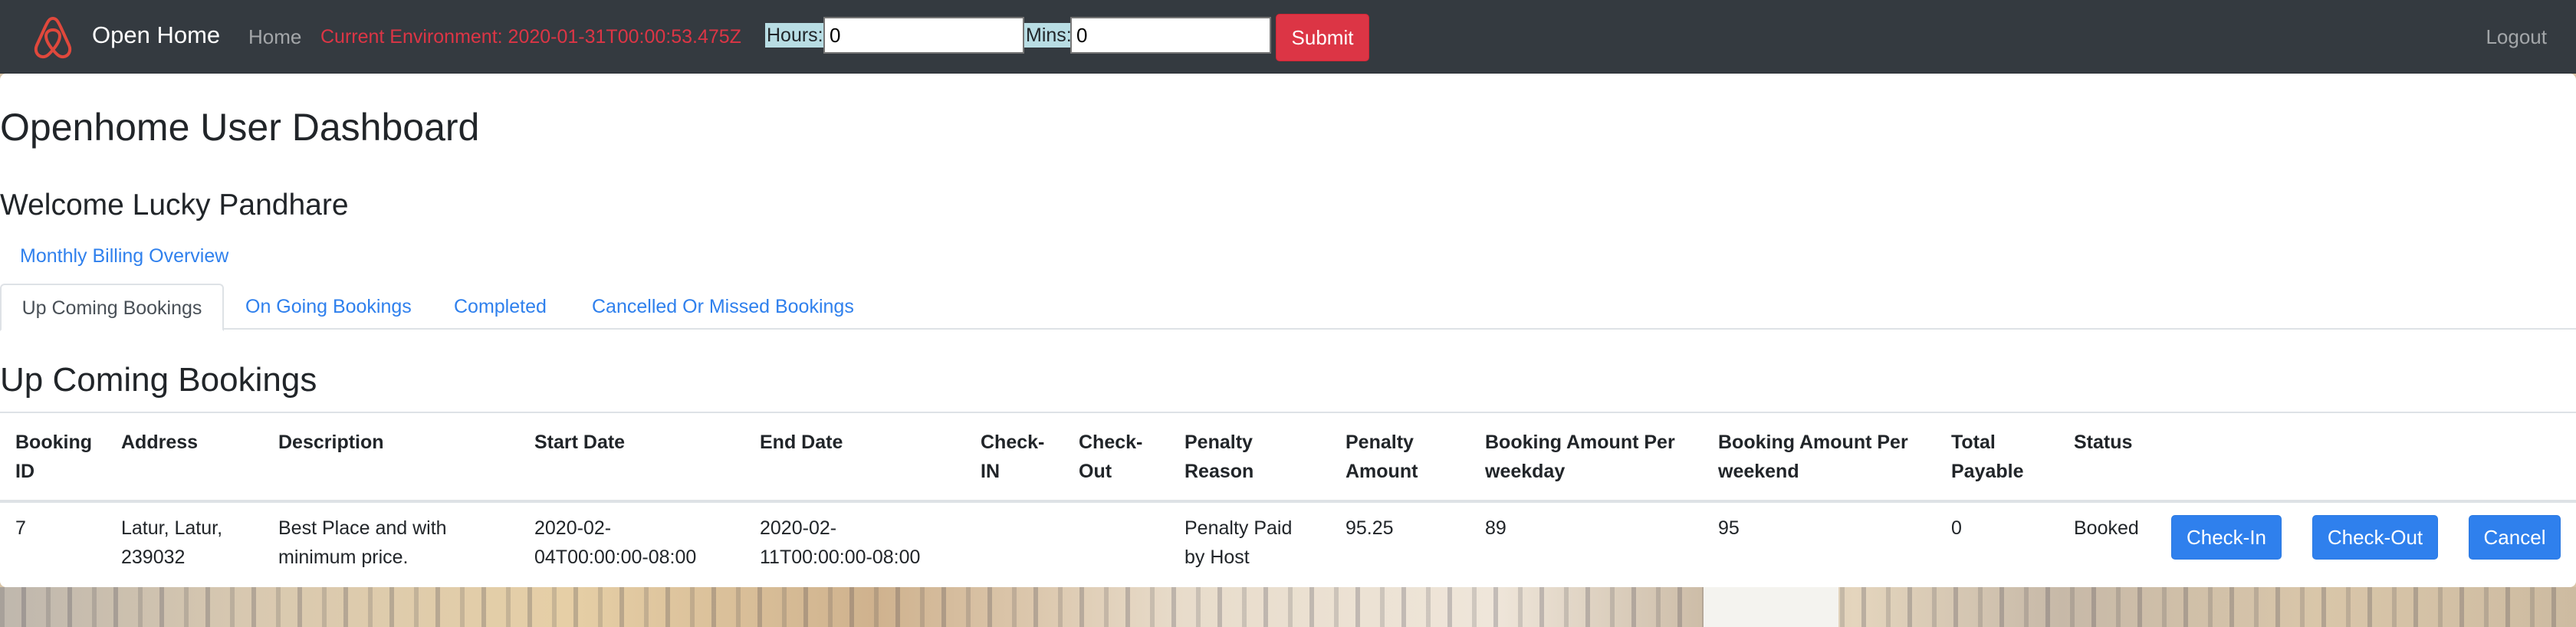 Image resolution: width=2576 pixels, height=627 pixels. Describe the element at coordinates (2375, 537) in the screenshot. I see `check-out-button: Check-Out` at that location.